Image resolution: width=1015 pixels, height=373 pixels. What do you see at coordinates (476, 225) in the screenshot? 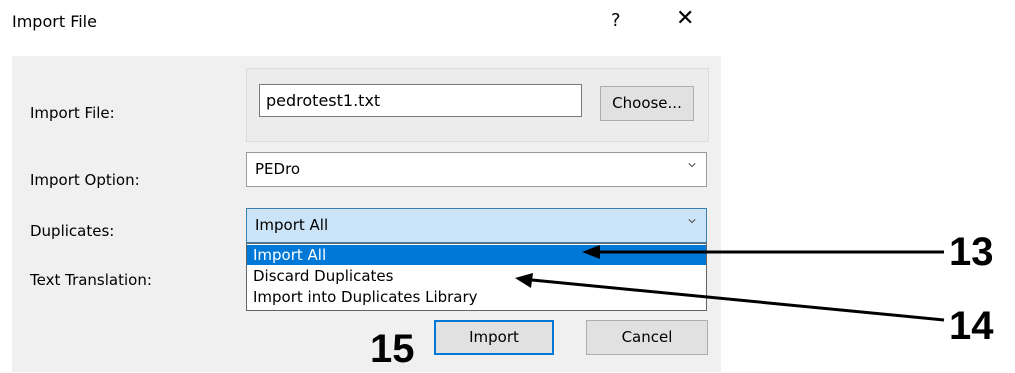
I see `duplicates-select: Import All` at bounding box center [476, 225].